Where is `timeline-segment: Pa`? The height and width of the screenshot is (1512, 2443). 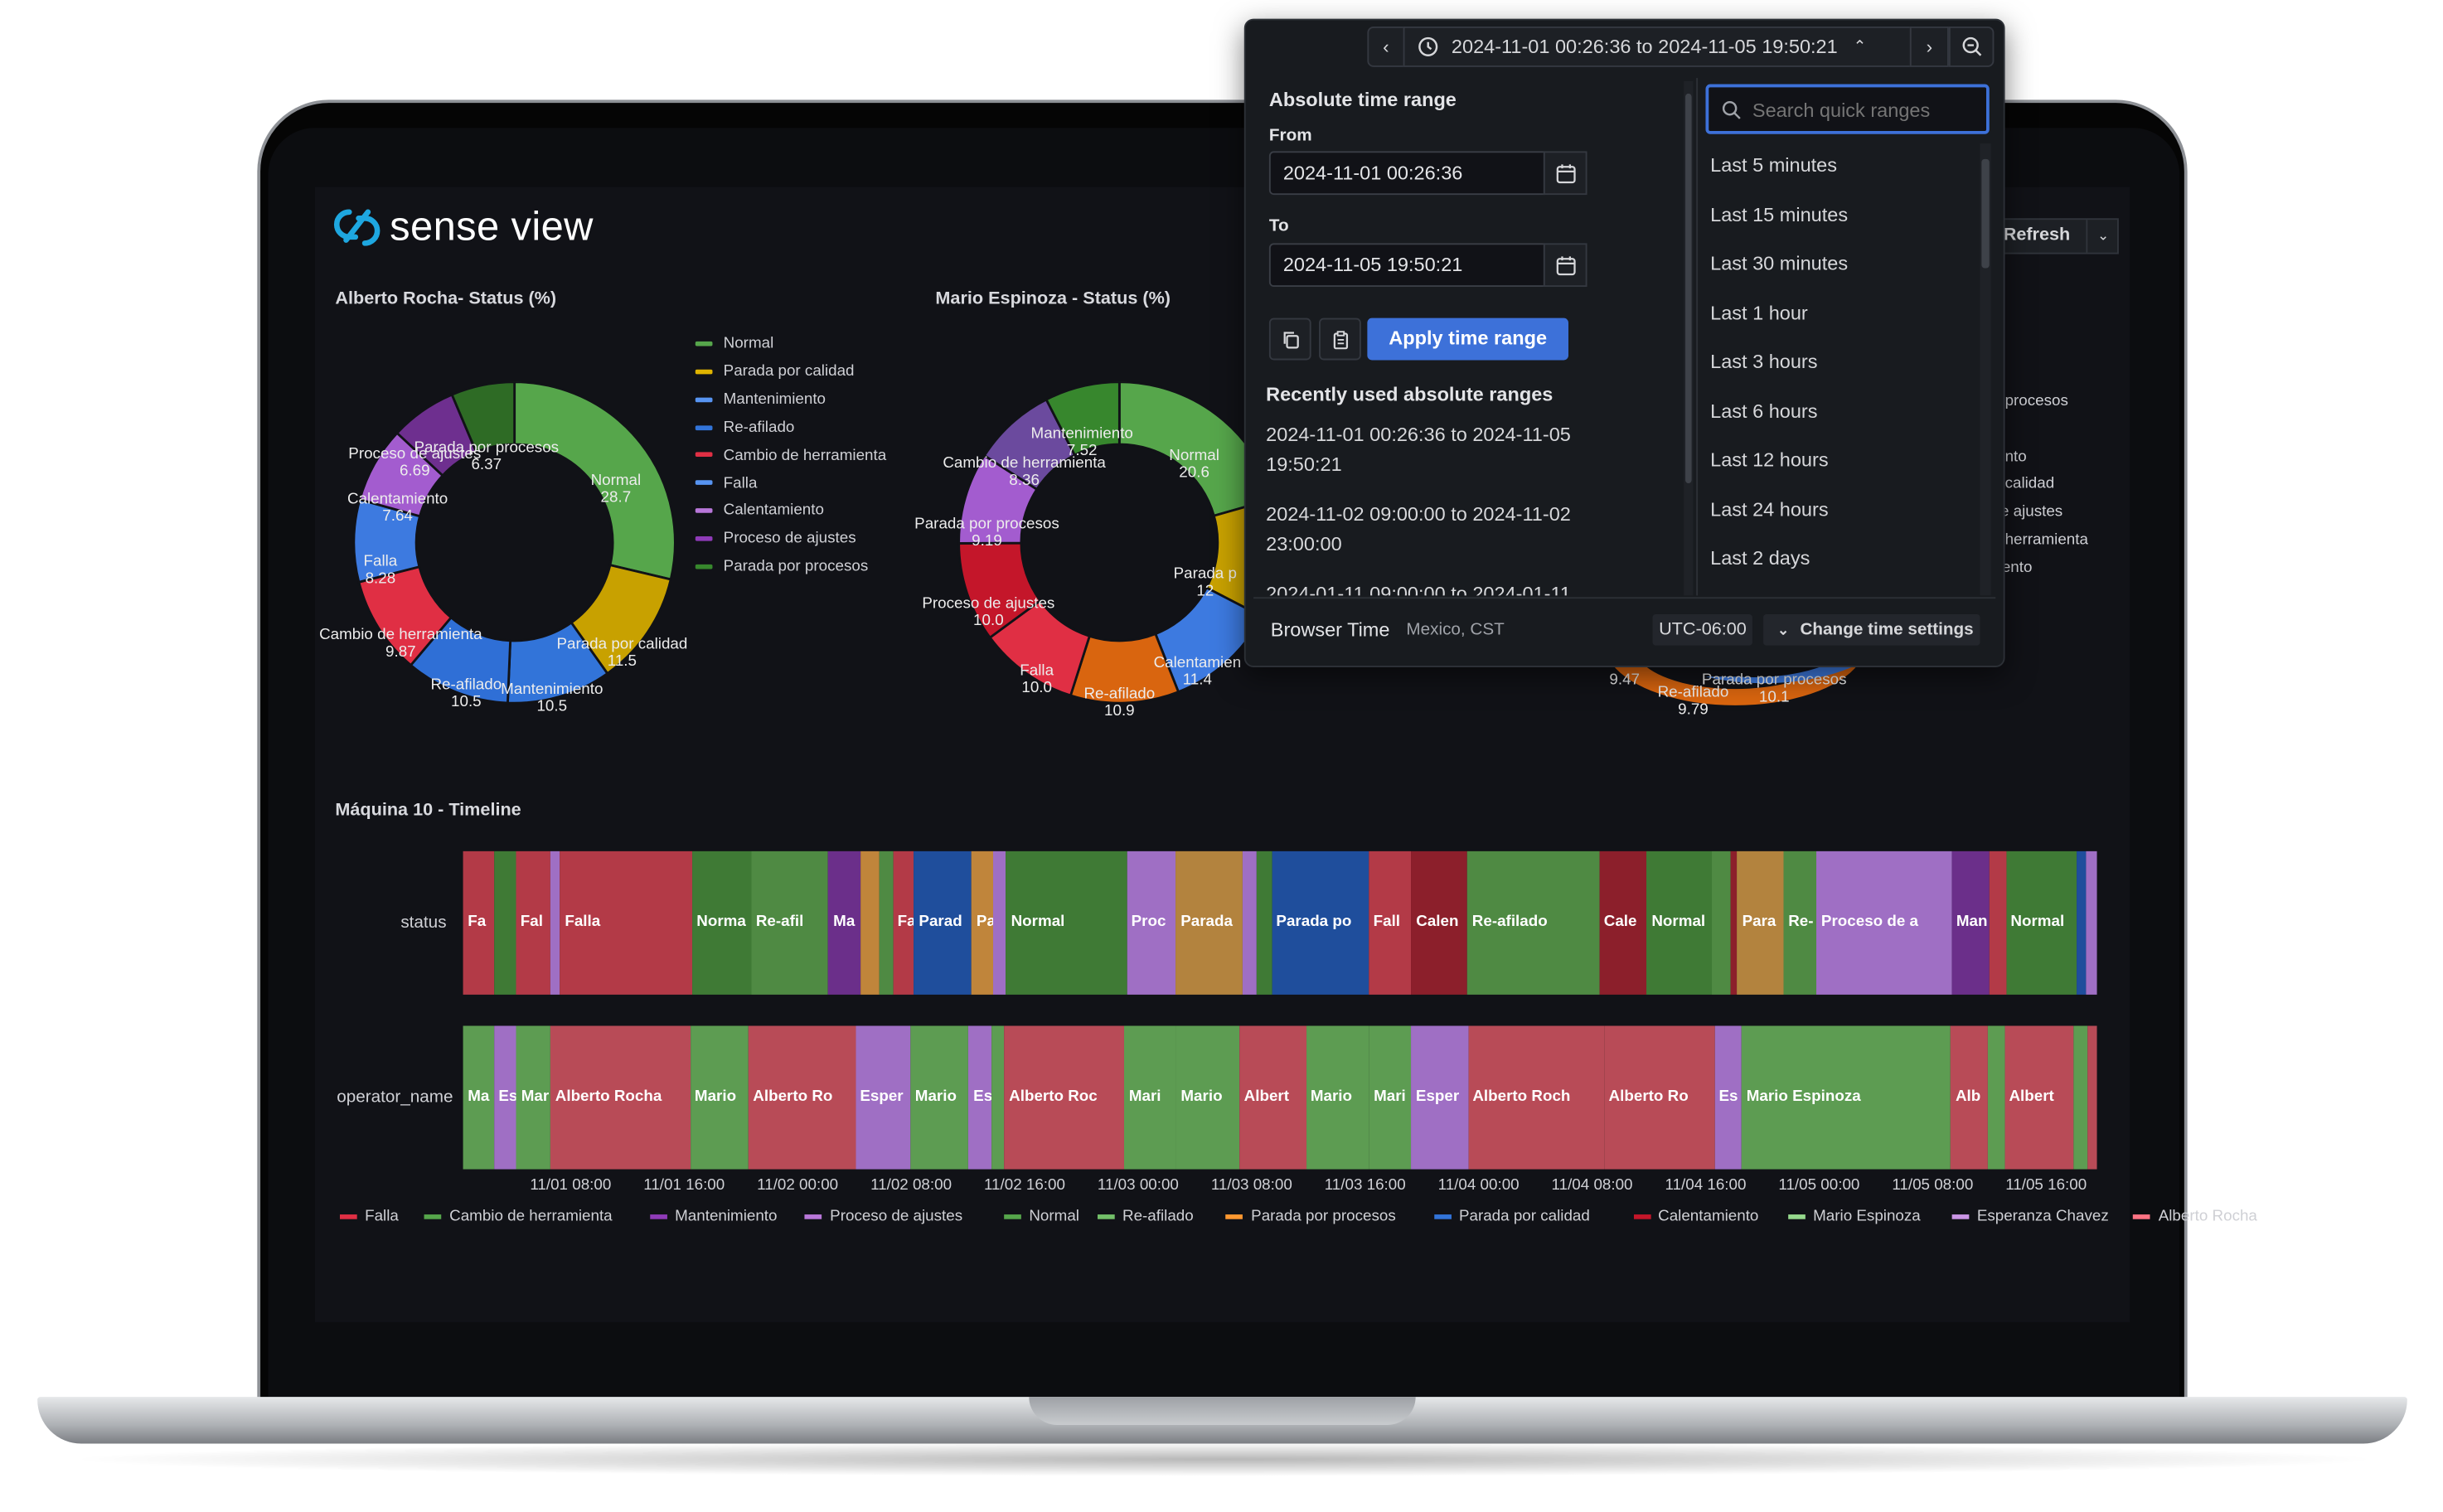
timeline-segment: Pa is located at coordinates (983, 922).